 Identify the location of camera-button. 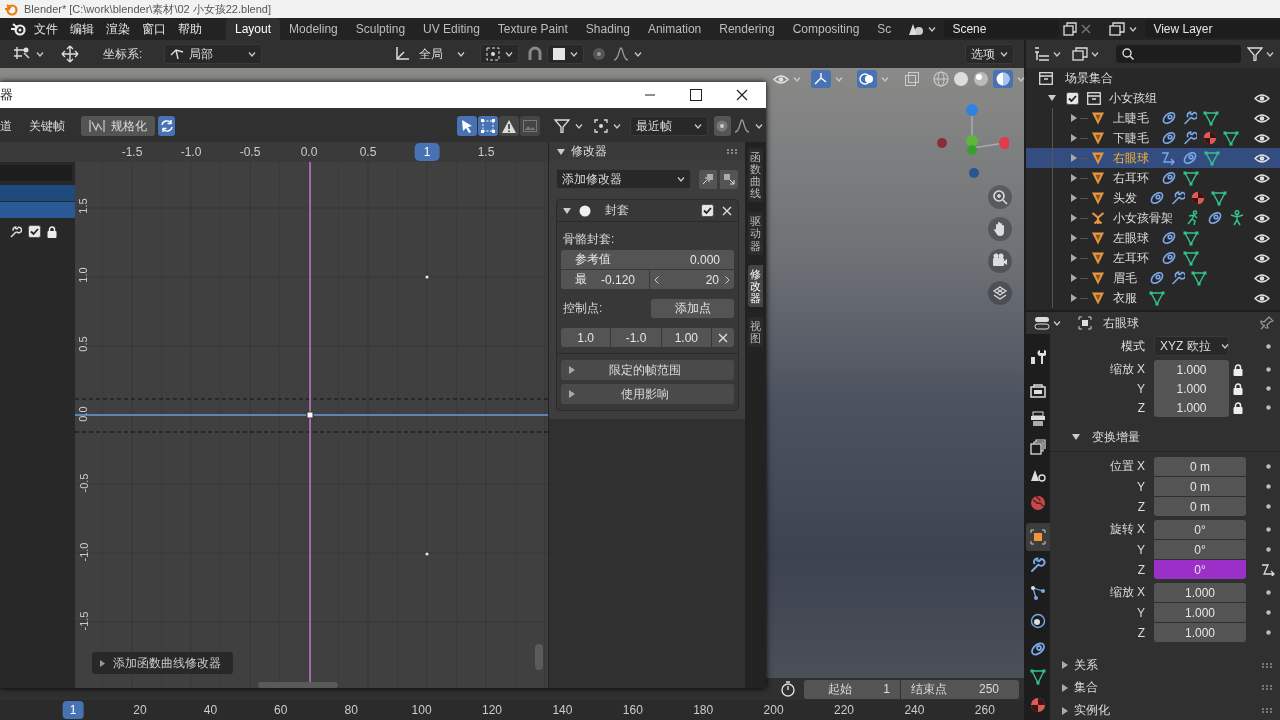
(1000, 261).